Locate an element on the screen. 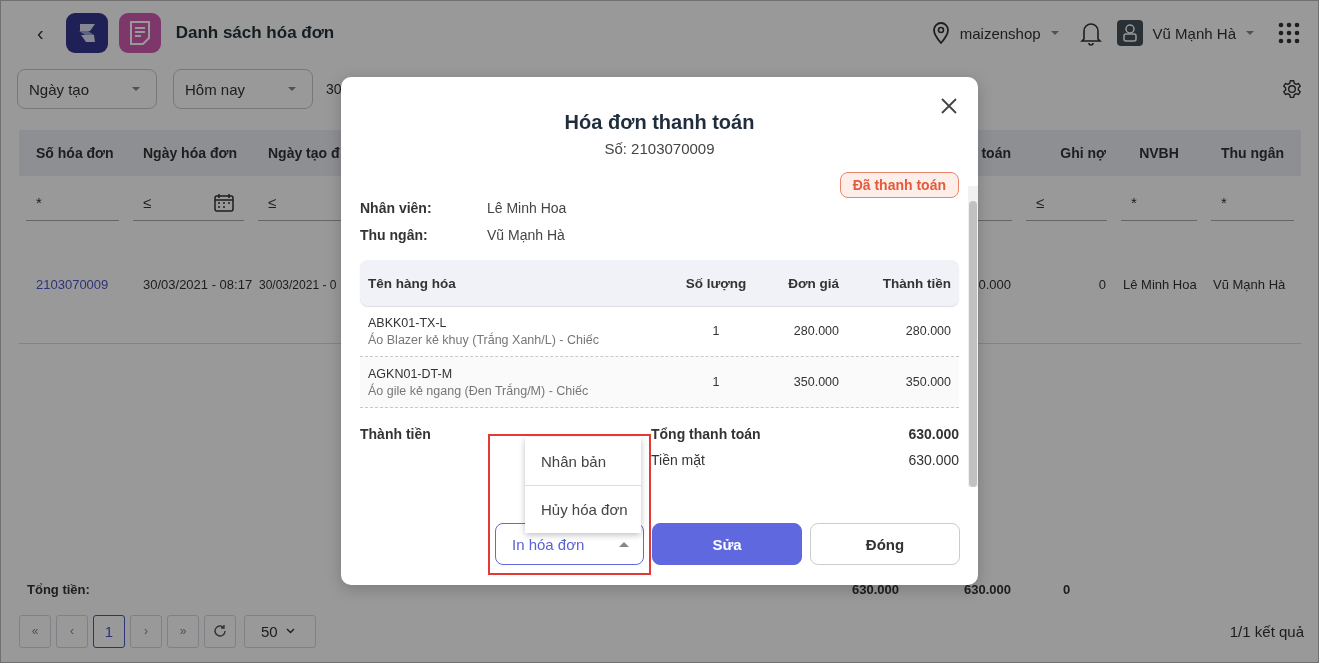 The image size is (1319, 663). column-header: Tên hàng hóa is located at coordinates (412, 283).